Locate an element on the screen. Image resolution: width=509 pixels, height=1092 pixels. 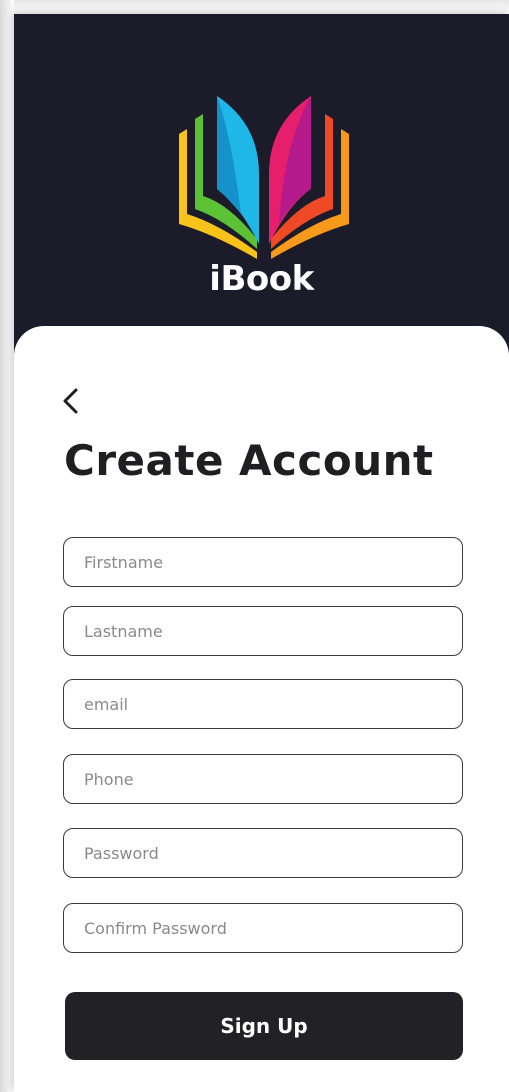
password-field is located at coordinates (263, 853).